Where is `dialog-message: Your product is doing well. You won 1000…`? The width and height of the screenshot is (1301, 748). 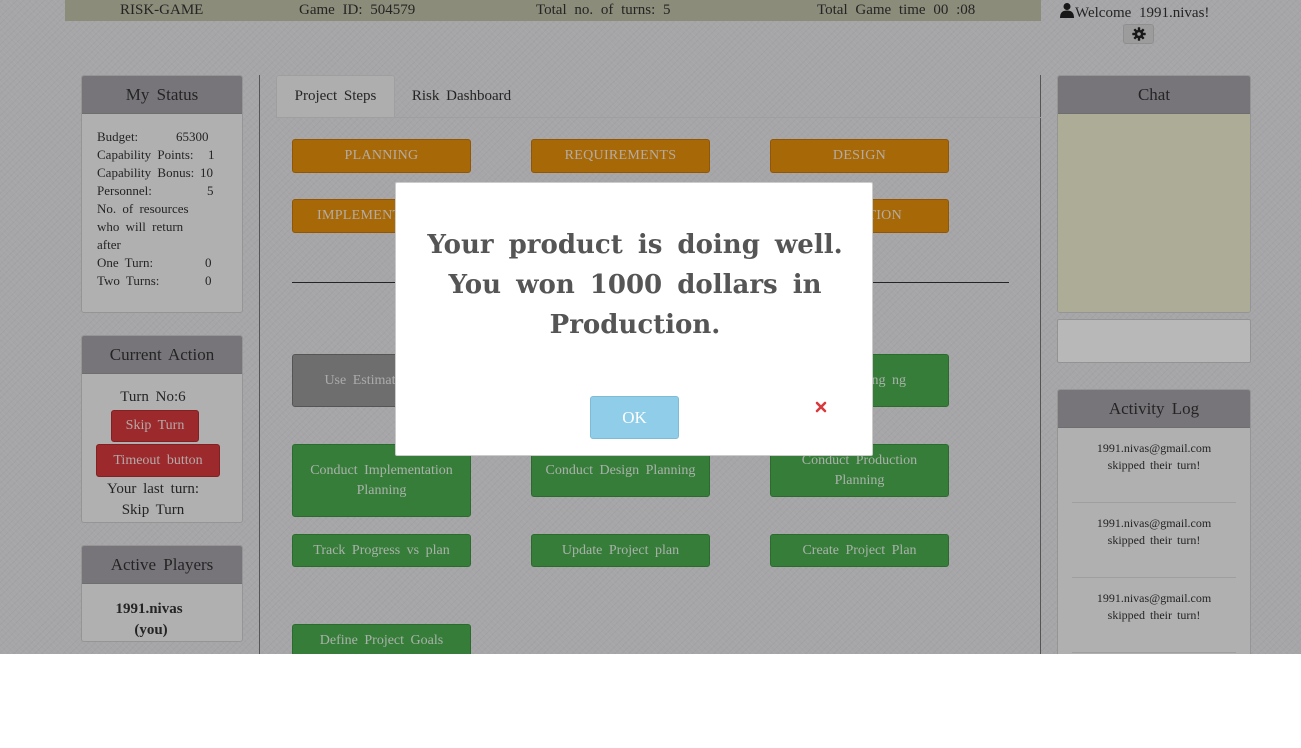 dialog-message: Your product is doing well. You won 1000… is located at coordinates (635, 285).